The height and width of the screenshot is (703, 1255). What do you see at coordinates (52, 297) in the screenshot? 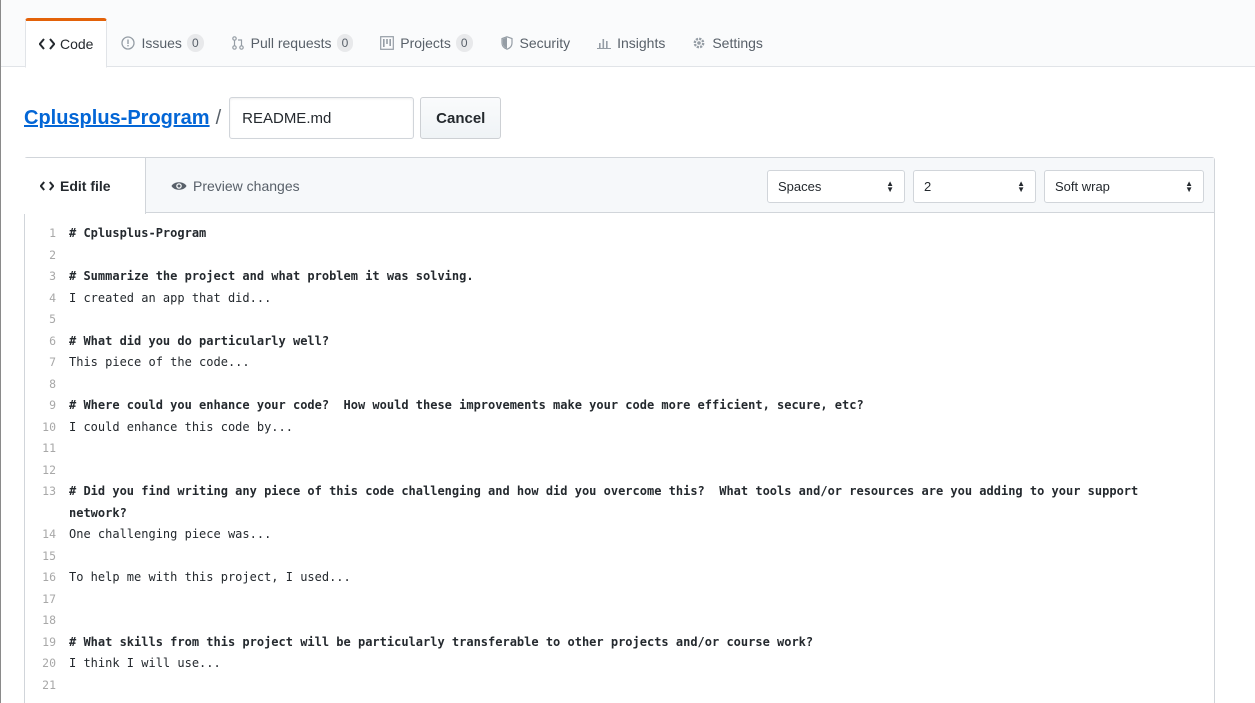
I see `line-number: 4` at bounding box center [52, 297].